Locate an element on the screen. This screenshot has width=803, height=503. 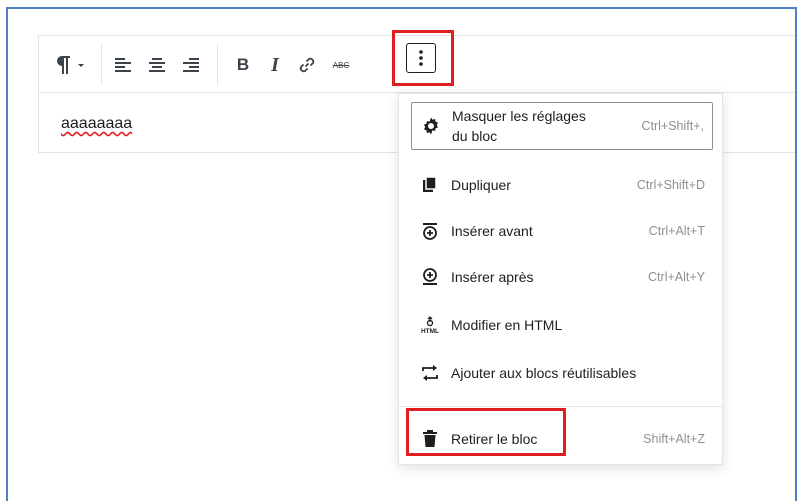
link-button is located at coordinates (307, 65).